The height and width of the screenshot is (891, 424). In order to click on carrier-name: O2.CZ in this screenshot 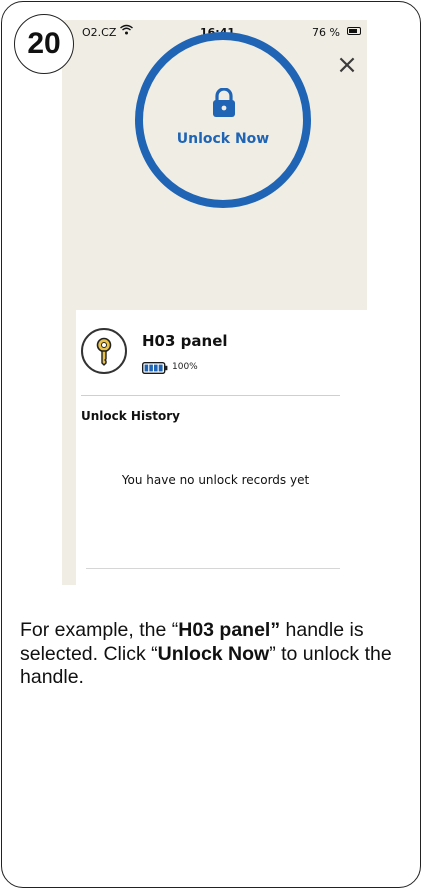, I will do `click(99, 32)`.